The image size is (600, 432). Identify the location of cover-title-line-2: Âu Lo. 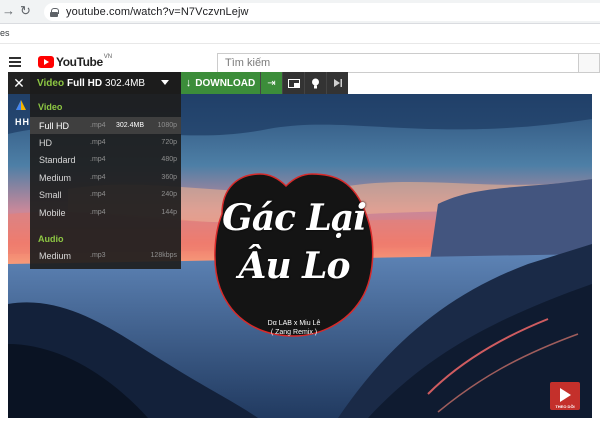
(294, 266).